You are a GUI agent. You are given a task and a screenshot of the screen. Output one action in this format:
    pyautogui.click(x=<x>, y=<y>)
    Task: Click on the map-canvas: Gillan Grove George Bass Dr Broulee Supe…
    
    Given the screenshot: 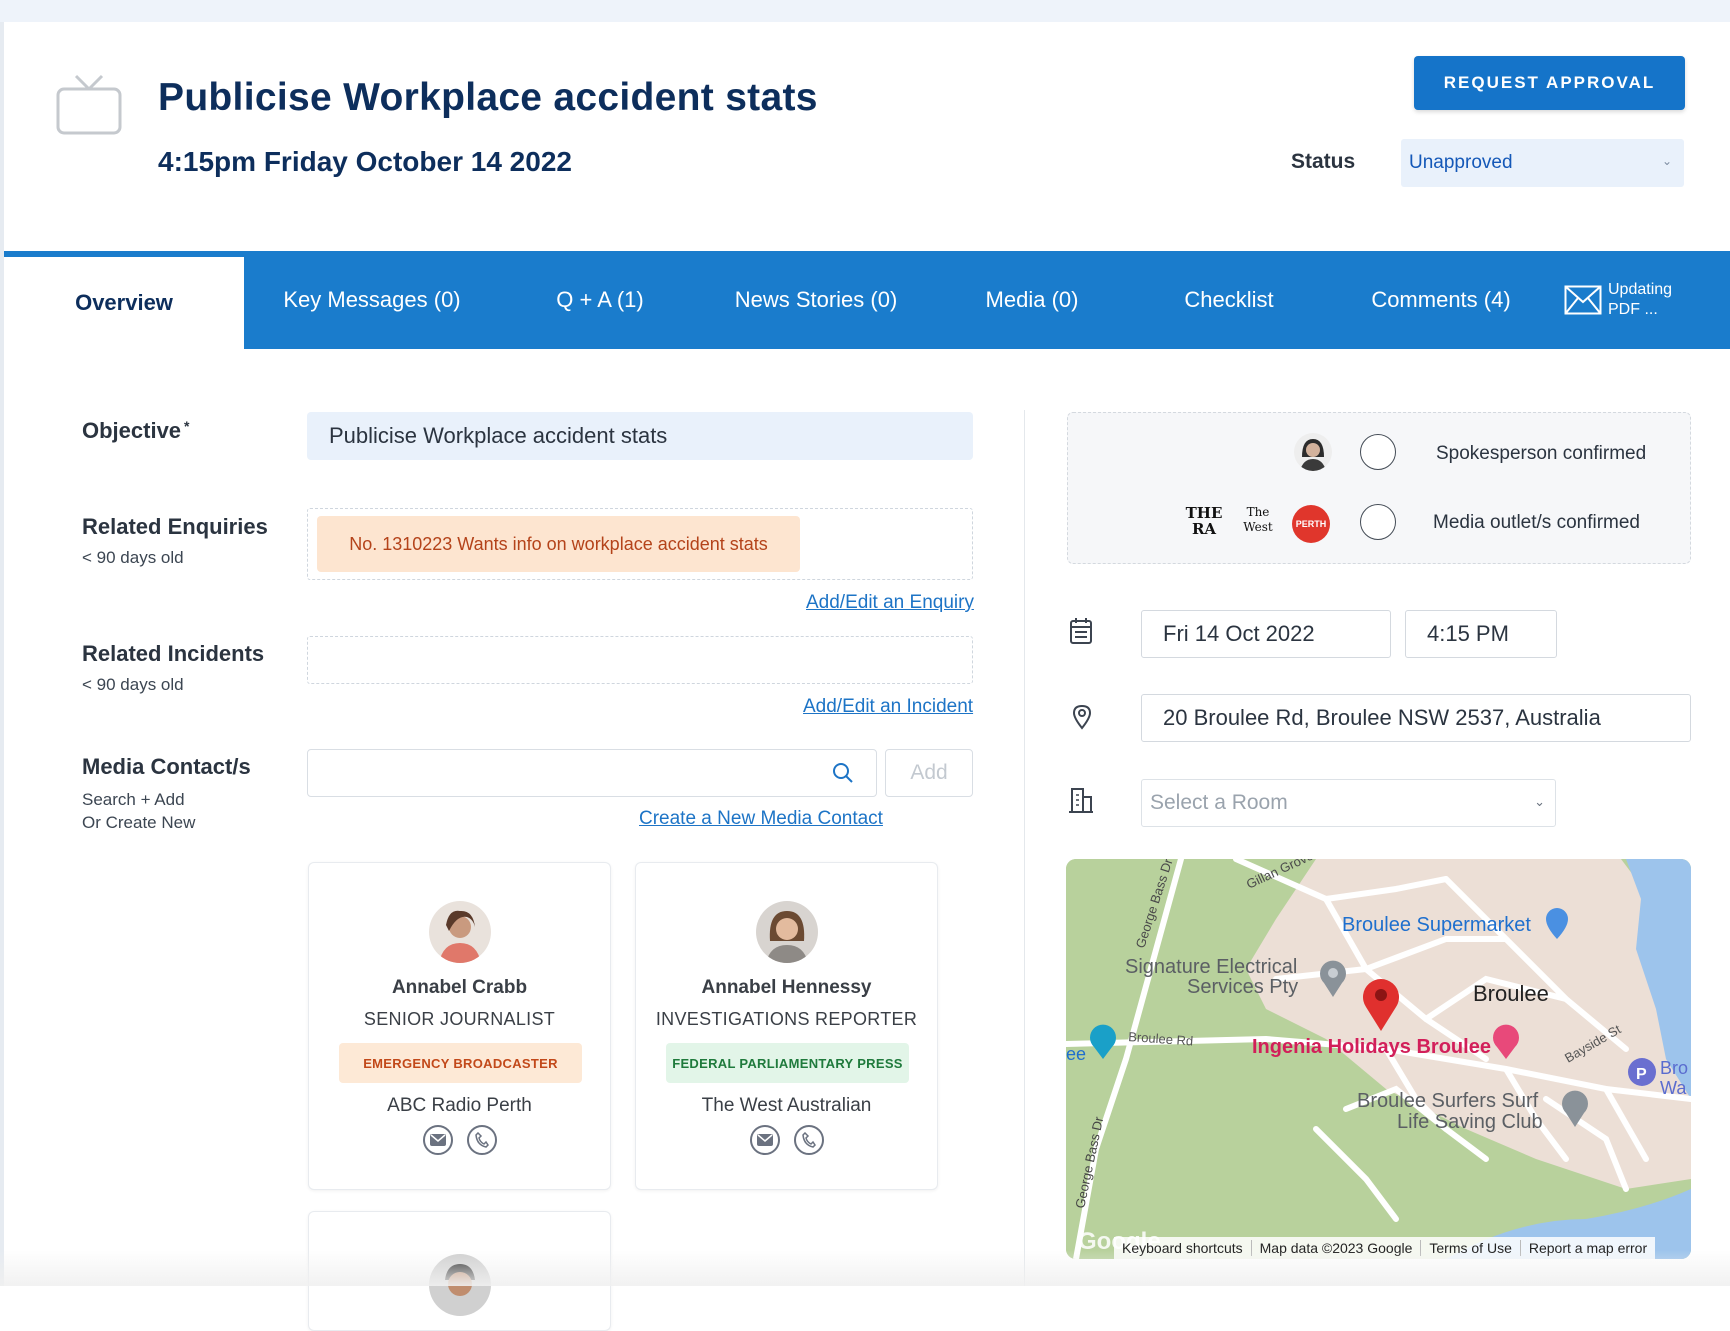 What is the action you would take?
    pyautogui.click(x=1378, y=1059)
    